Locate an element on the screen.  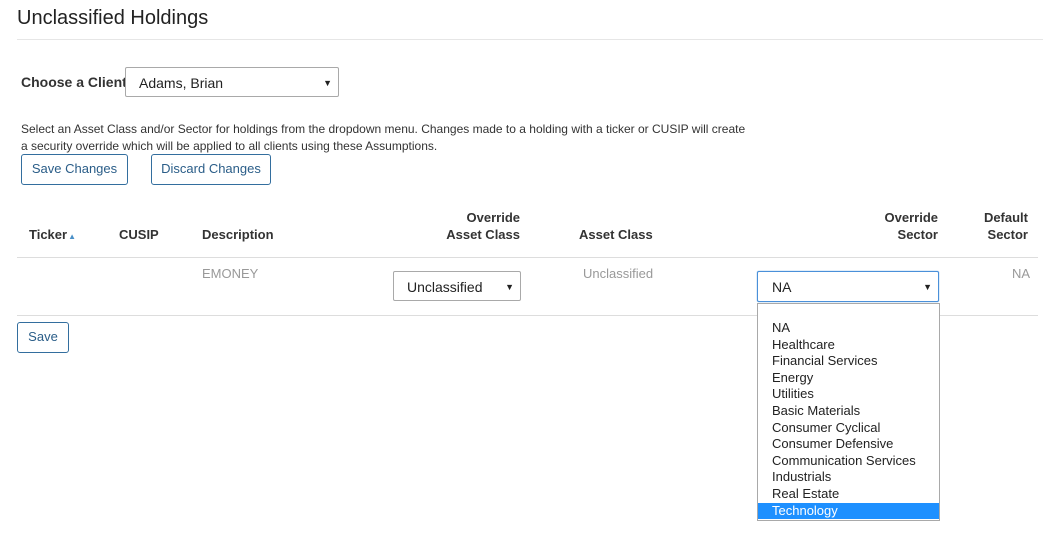
override-asset-class-header-line-2: Asset Class is located at coordinates (483, 234).